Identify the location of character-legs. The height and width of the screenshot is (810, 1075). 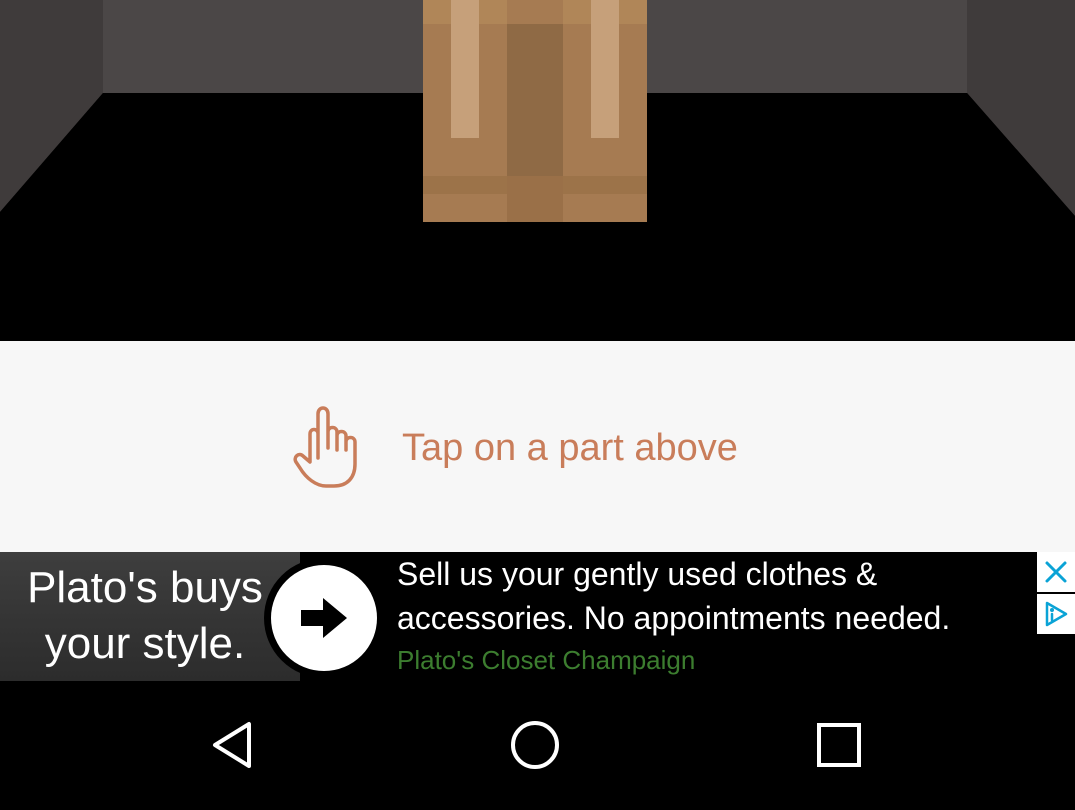
(535, 111).